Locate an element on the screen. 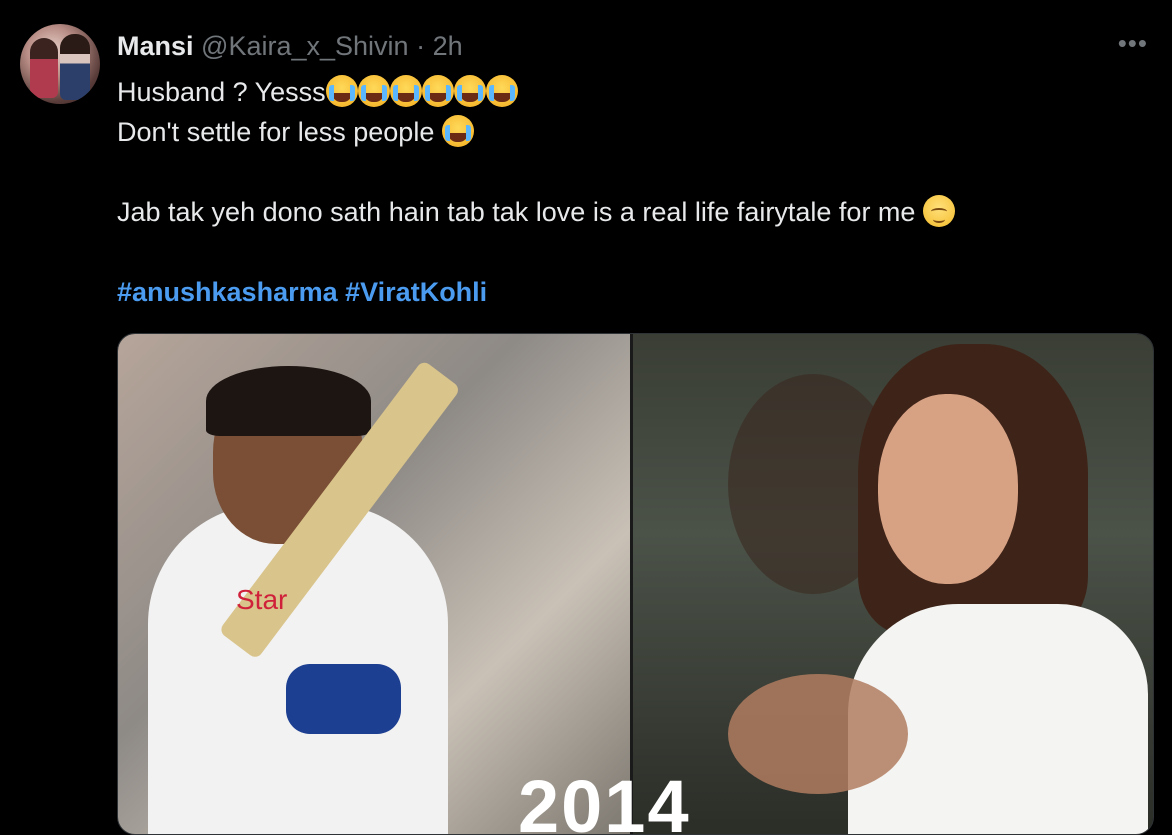  tweet-line-2: Don't settle for less people is located at coordinates (632, 132).